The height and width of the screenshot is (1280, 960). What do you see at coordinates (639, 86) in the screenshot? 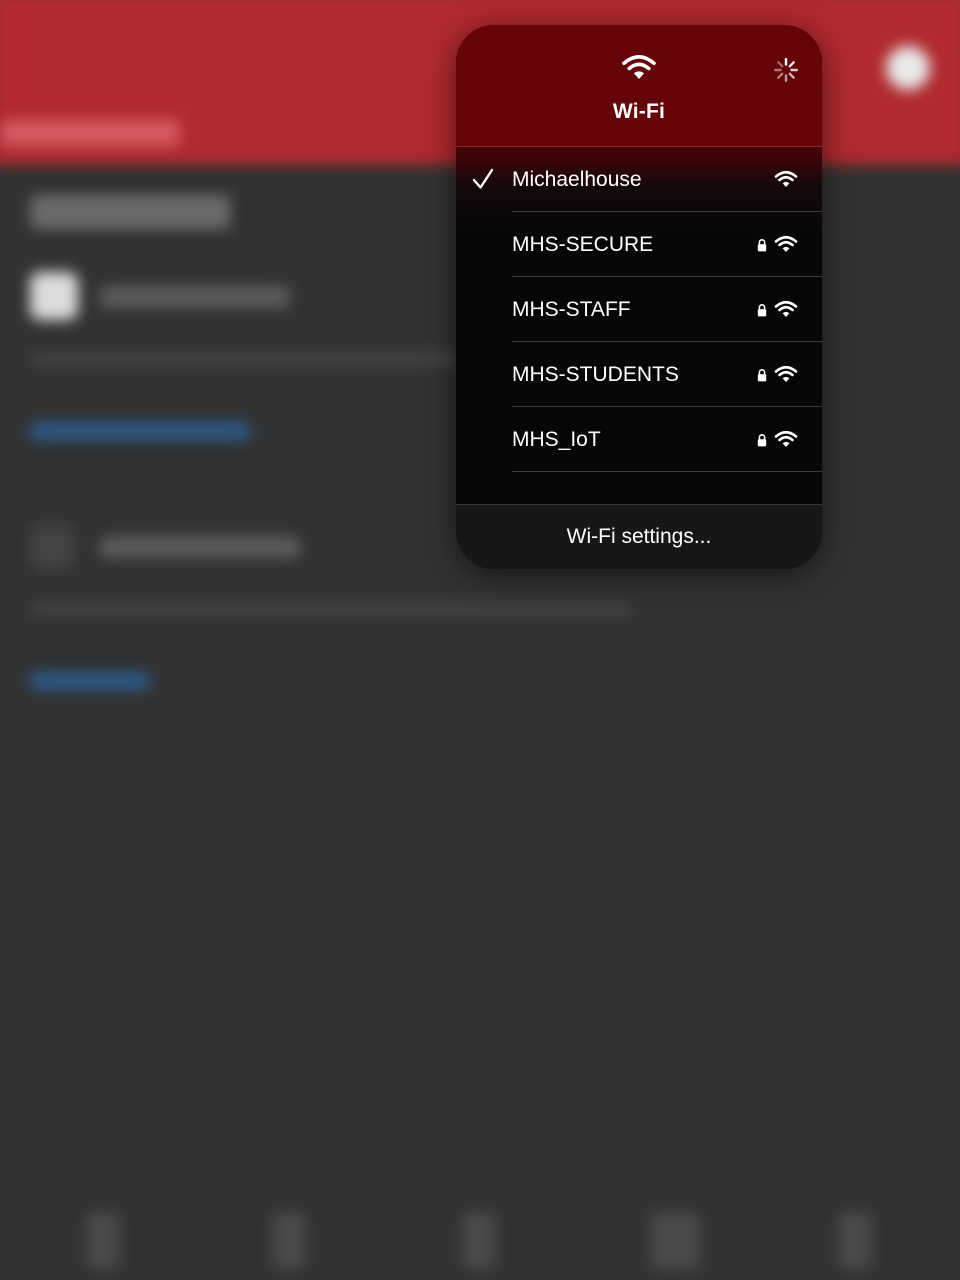
I see `wifi-menu-header` at bounding box center [639, 86].